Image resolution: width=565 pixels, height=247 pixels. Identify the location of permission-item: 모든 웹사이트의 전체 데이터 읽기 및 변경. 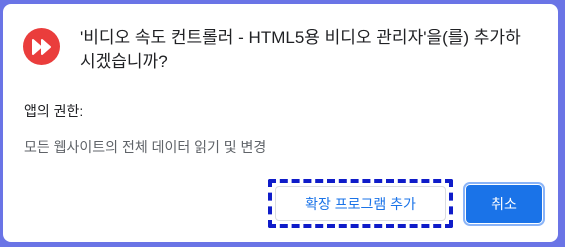
(145, 147).